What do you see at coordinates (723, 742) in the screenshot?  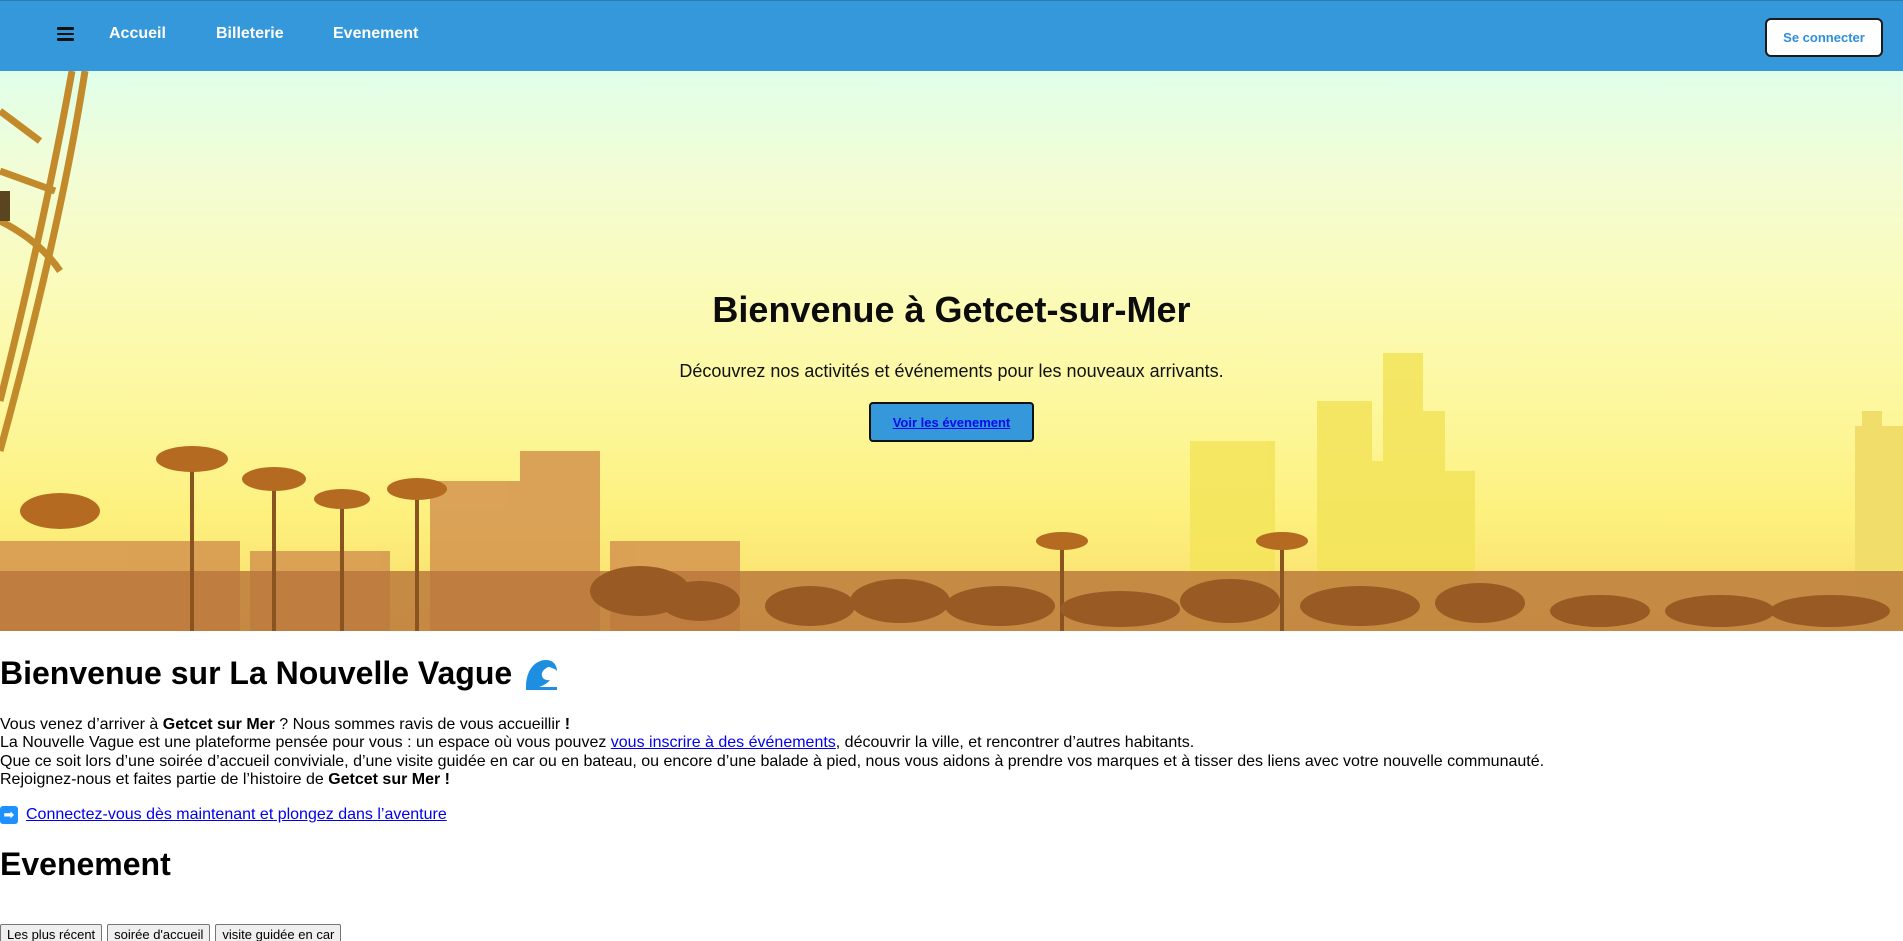 I see `register-events-link: vous inscrire à des événements` at bounding box center [723, 742].